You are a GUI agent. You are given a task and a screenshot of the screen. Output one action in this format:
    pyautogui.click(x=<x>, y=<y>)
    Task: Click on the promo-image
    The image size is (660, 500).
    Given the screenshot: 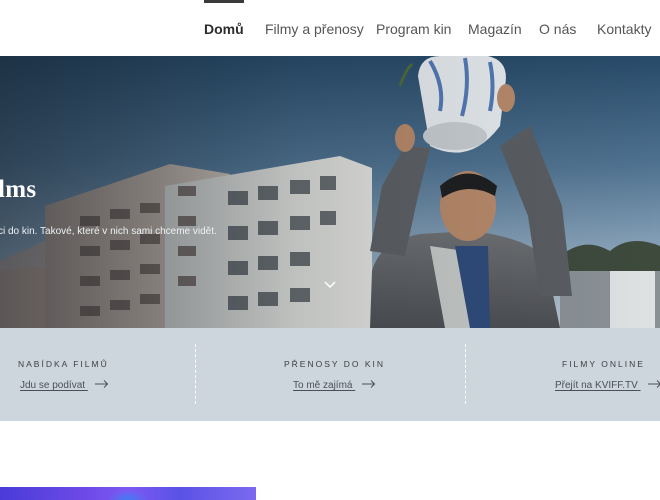 What is the action you would take?
    pyautogui.click(x=128, y=493)
    